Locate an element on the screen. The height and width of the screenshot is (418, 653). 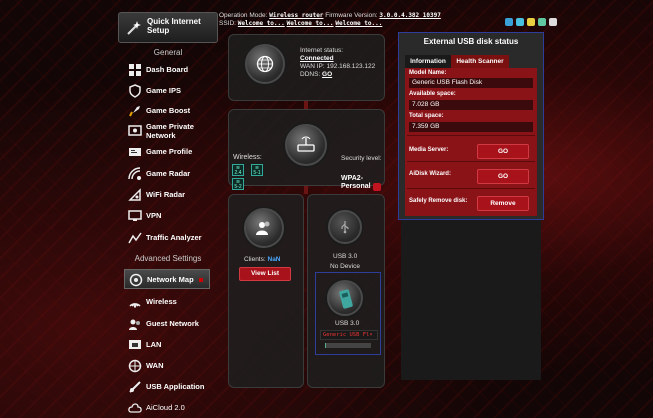
wireless-band-badge-5g1: ≋ 5-1 is located at coordinates (257, 170).